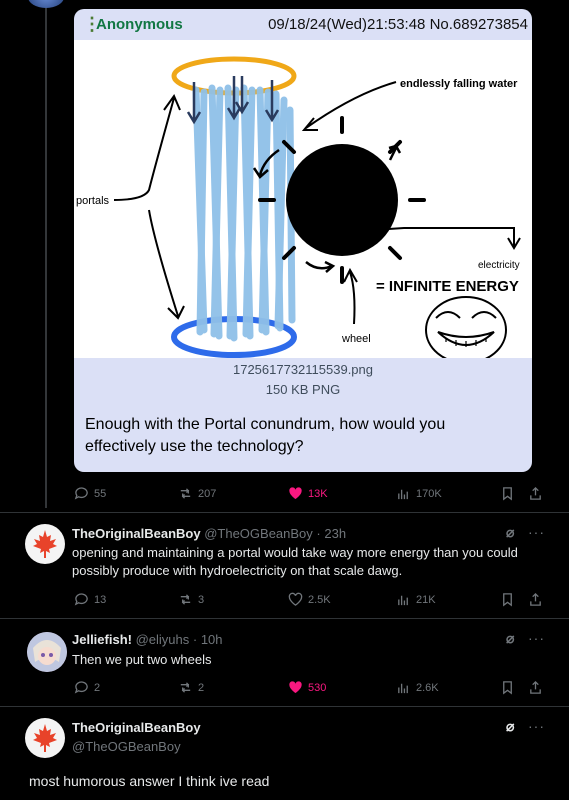 The width and height of the screenshot is (569, 800). I want to click on like-button: 2.5K, so click(309, 599).